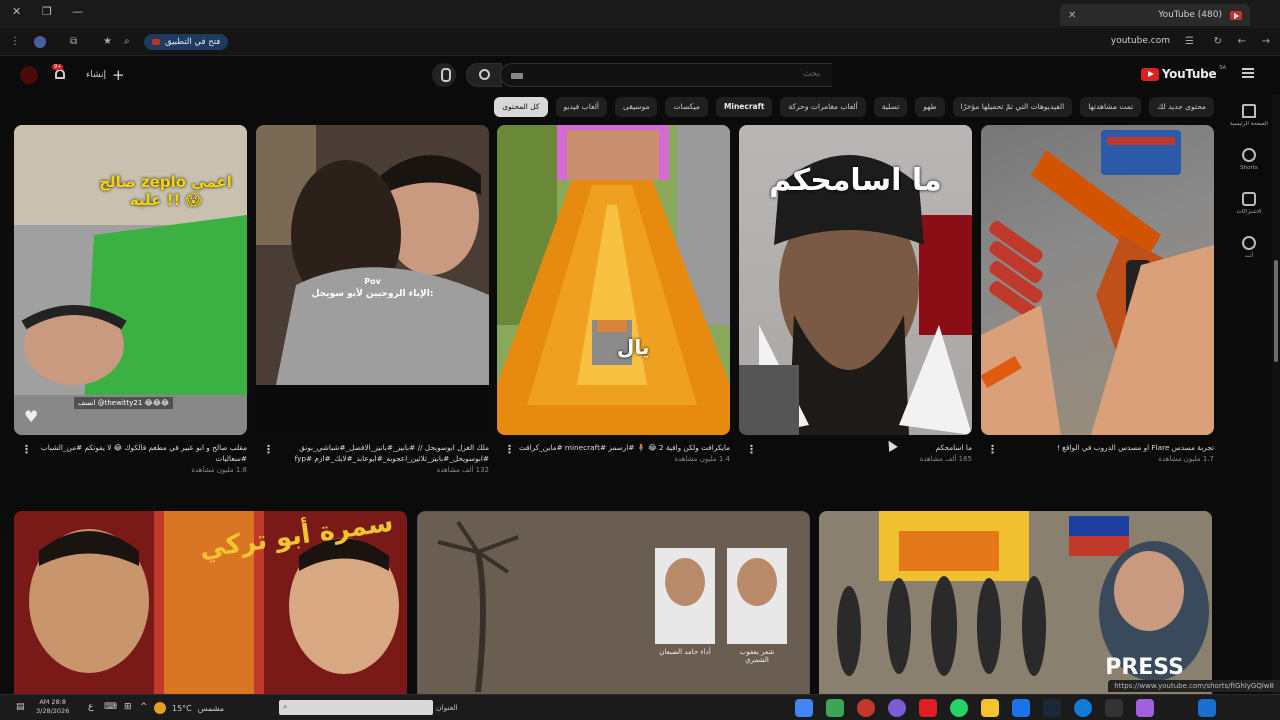 Image resolution: width=1280 pixels, height=720 pixels. What do you see at coordinates (1249, 168) in the screenshot?
I see `sidebar-item-label: Shorts` at bounding box center [1249, 168].